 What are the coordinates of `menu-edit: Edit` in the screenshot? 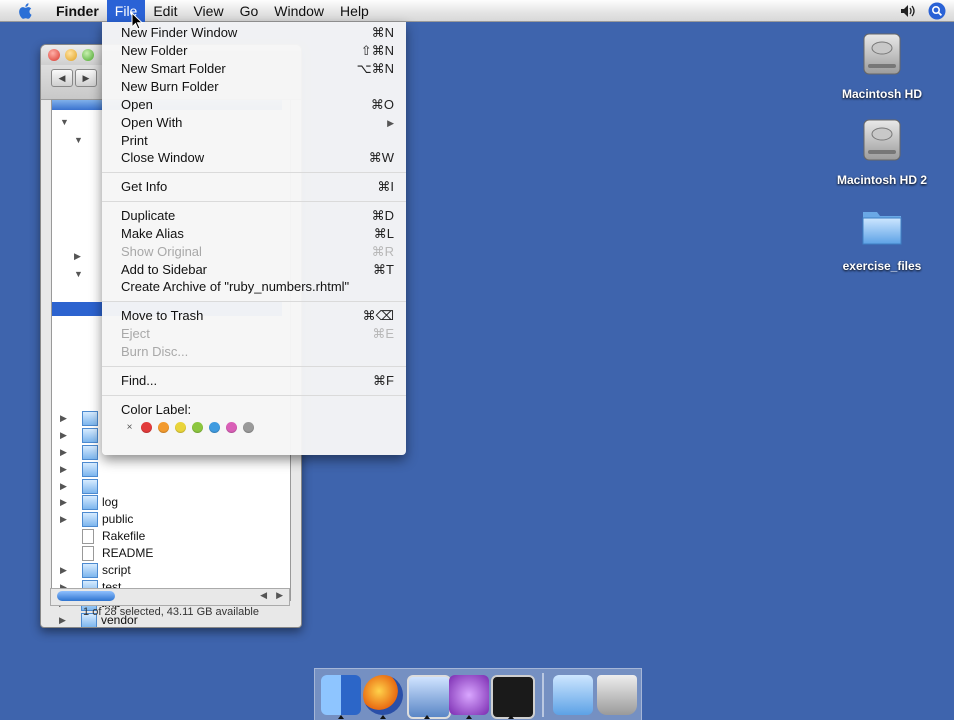 It's located at (165, 11).